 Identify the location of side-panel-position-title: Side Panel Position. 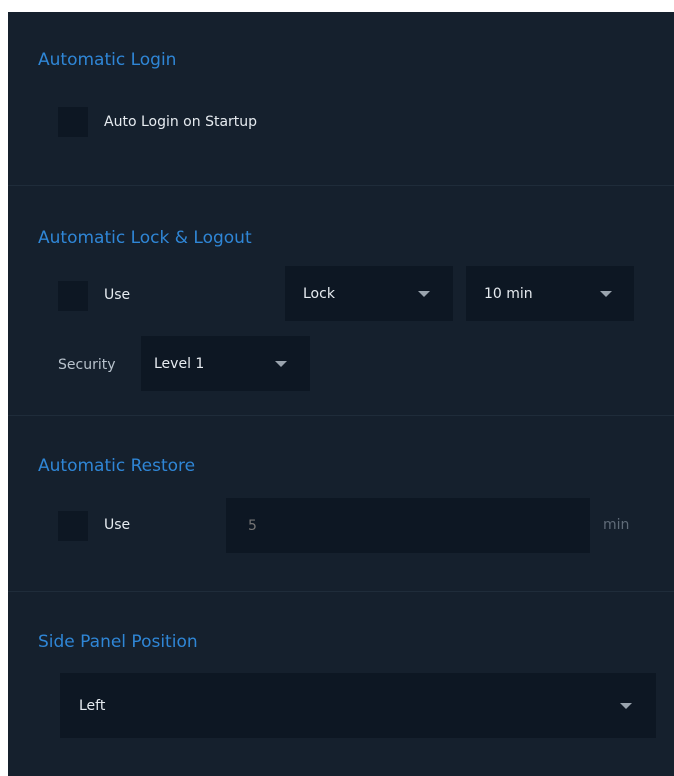
(118, 642).